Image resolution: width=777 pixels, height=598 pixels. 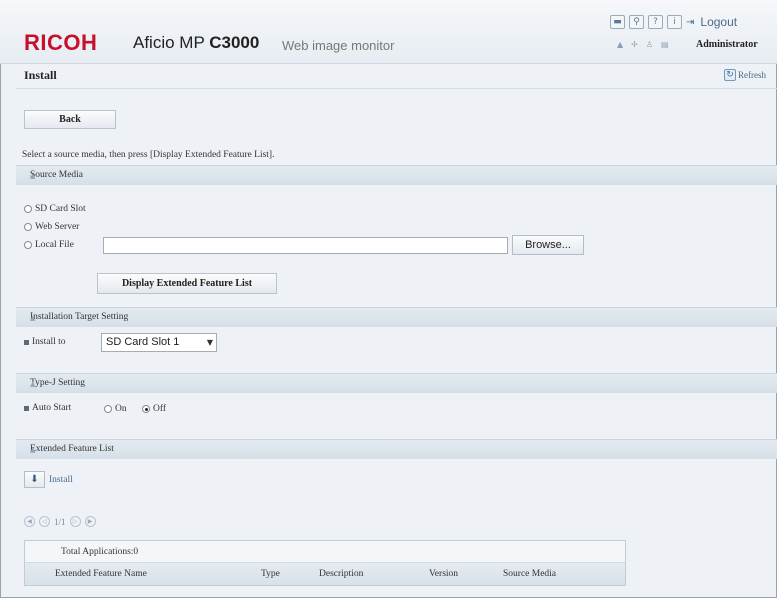 I want to click on column-header-description: Description, so click(x=341, y=574).